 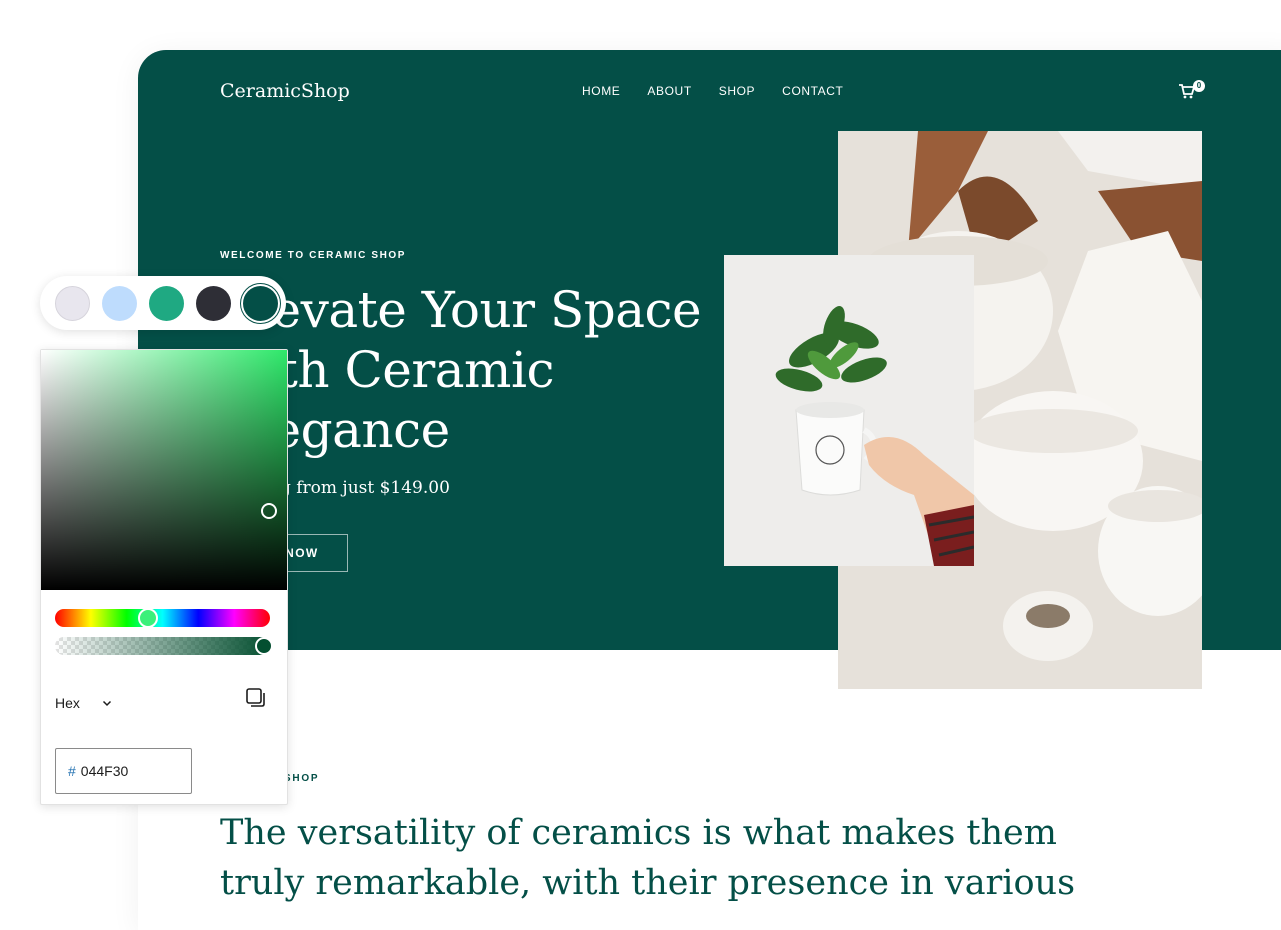 What do you see at coordinates (213, 303) in the screenshot?
I see `swatch-charcoal` at bounding box center [213, 303].